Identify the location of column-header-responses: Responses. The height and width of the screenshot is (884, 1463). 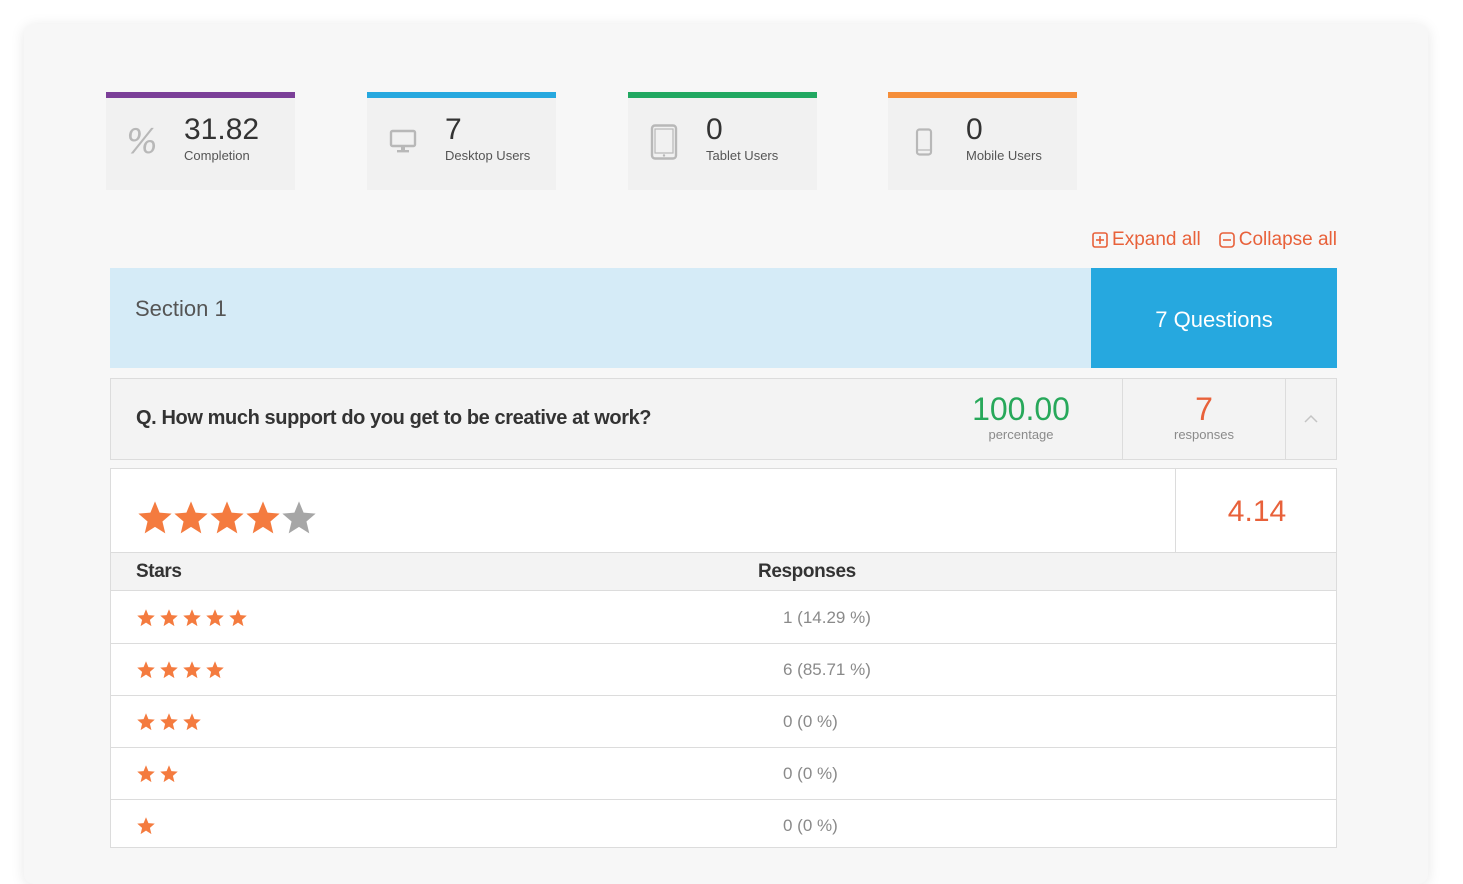
(807, 571).